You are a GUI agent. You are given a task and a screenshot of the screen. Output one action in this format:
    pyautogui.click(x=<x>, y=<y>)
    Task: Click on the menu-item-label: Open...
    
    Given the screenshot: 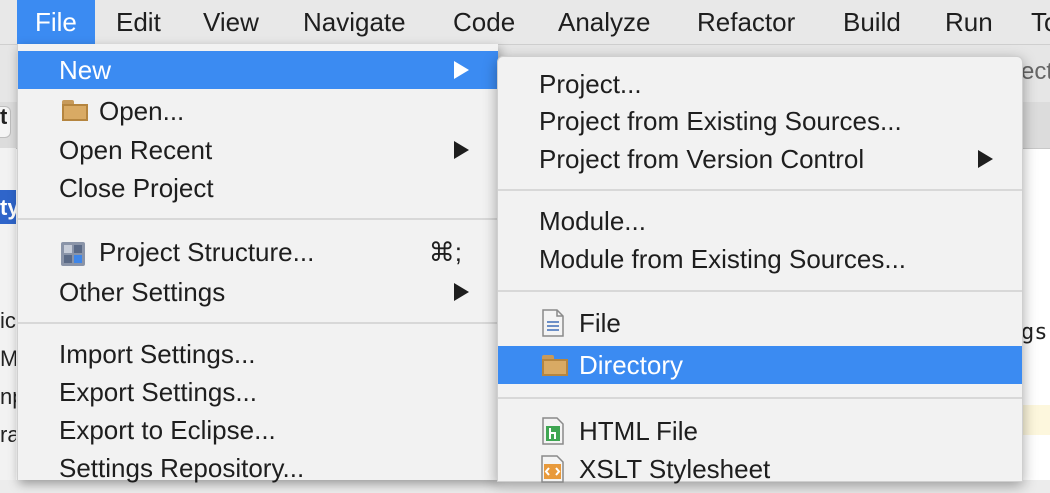 What is the action you would take?
    pyautogui.click(x=142, y=111)
    